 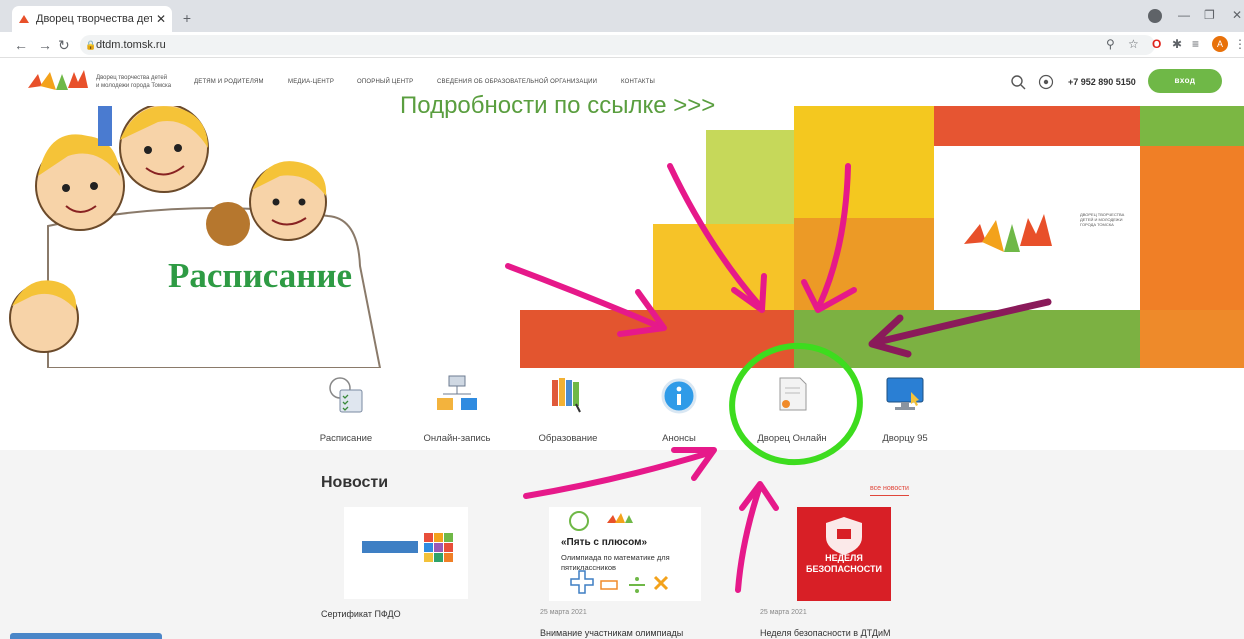 What do you see at coordinates (1155, 16) in the screenshot?
I see `profile-circle-icon` at bounding box center [1155, 16].